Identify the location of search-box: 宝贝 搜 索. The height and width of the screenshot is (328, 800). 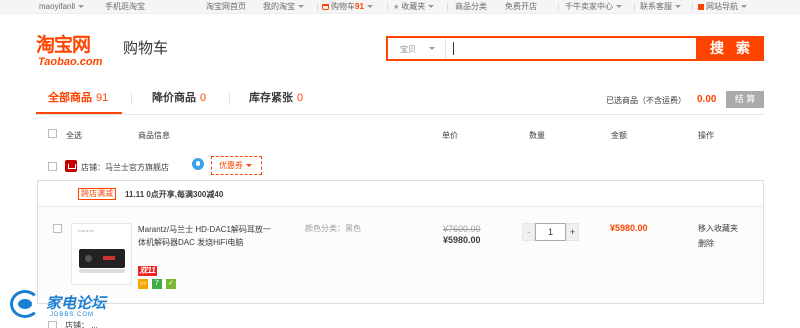
(575, 48).